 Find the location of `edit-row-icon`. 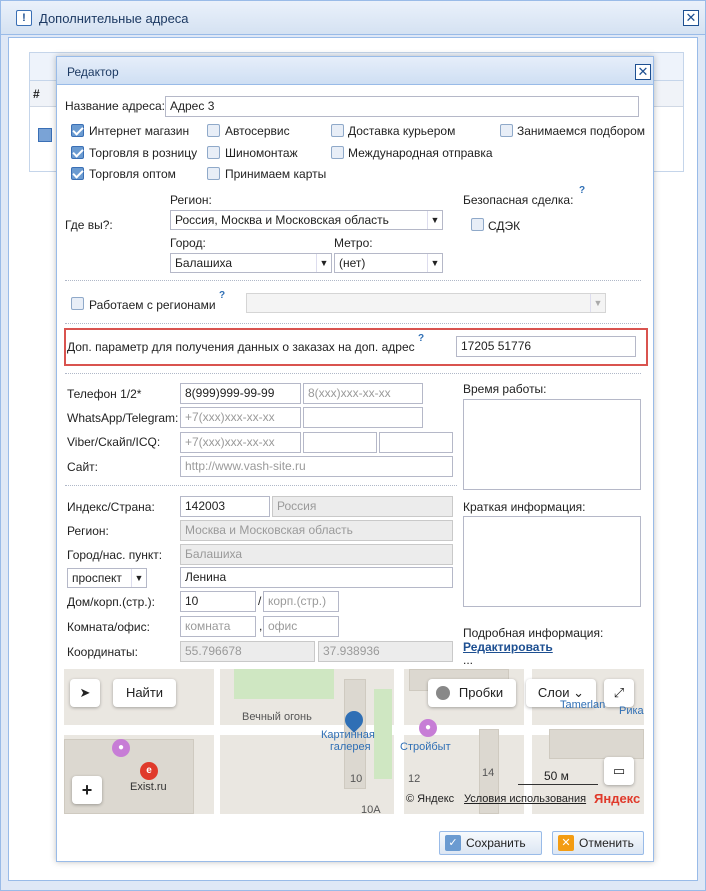

edit-row-icon is located at coordinates (45, 135).